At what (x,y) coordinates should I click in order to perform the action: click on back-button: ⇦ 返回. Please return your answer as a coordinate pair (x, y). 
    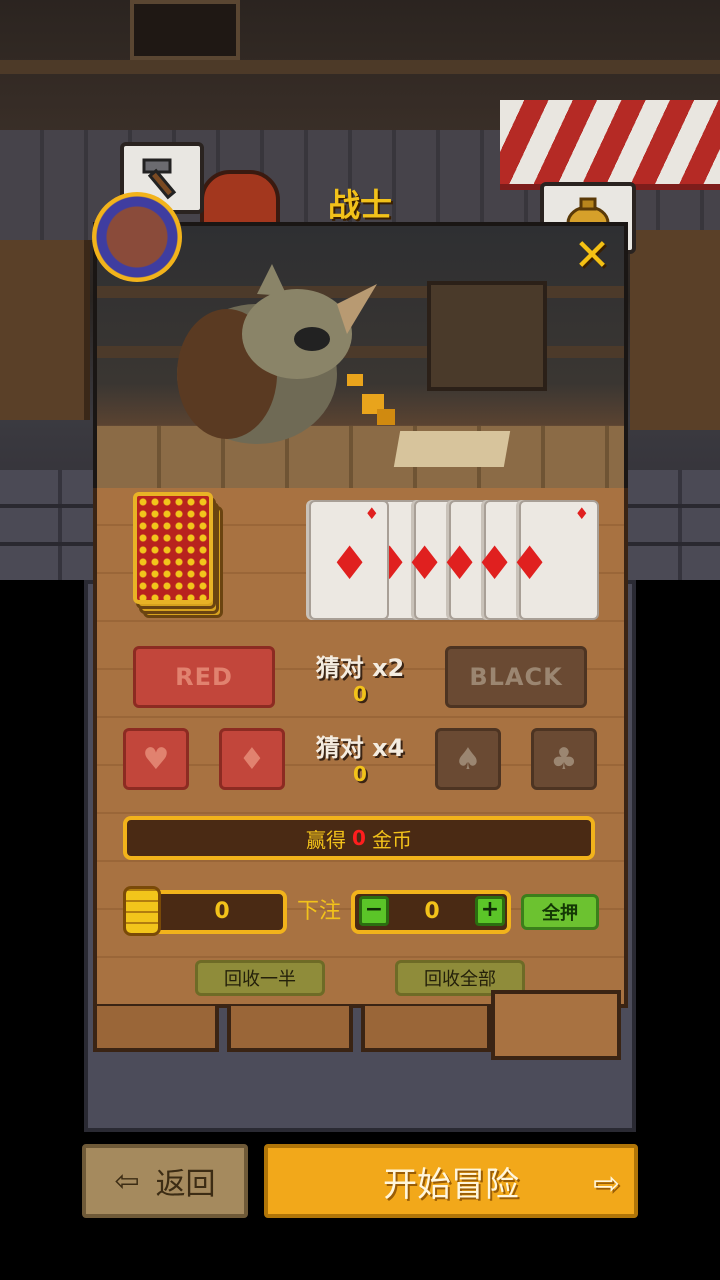
    Looking at the image, I should click on (165, 1181).